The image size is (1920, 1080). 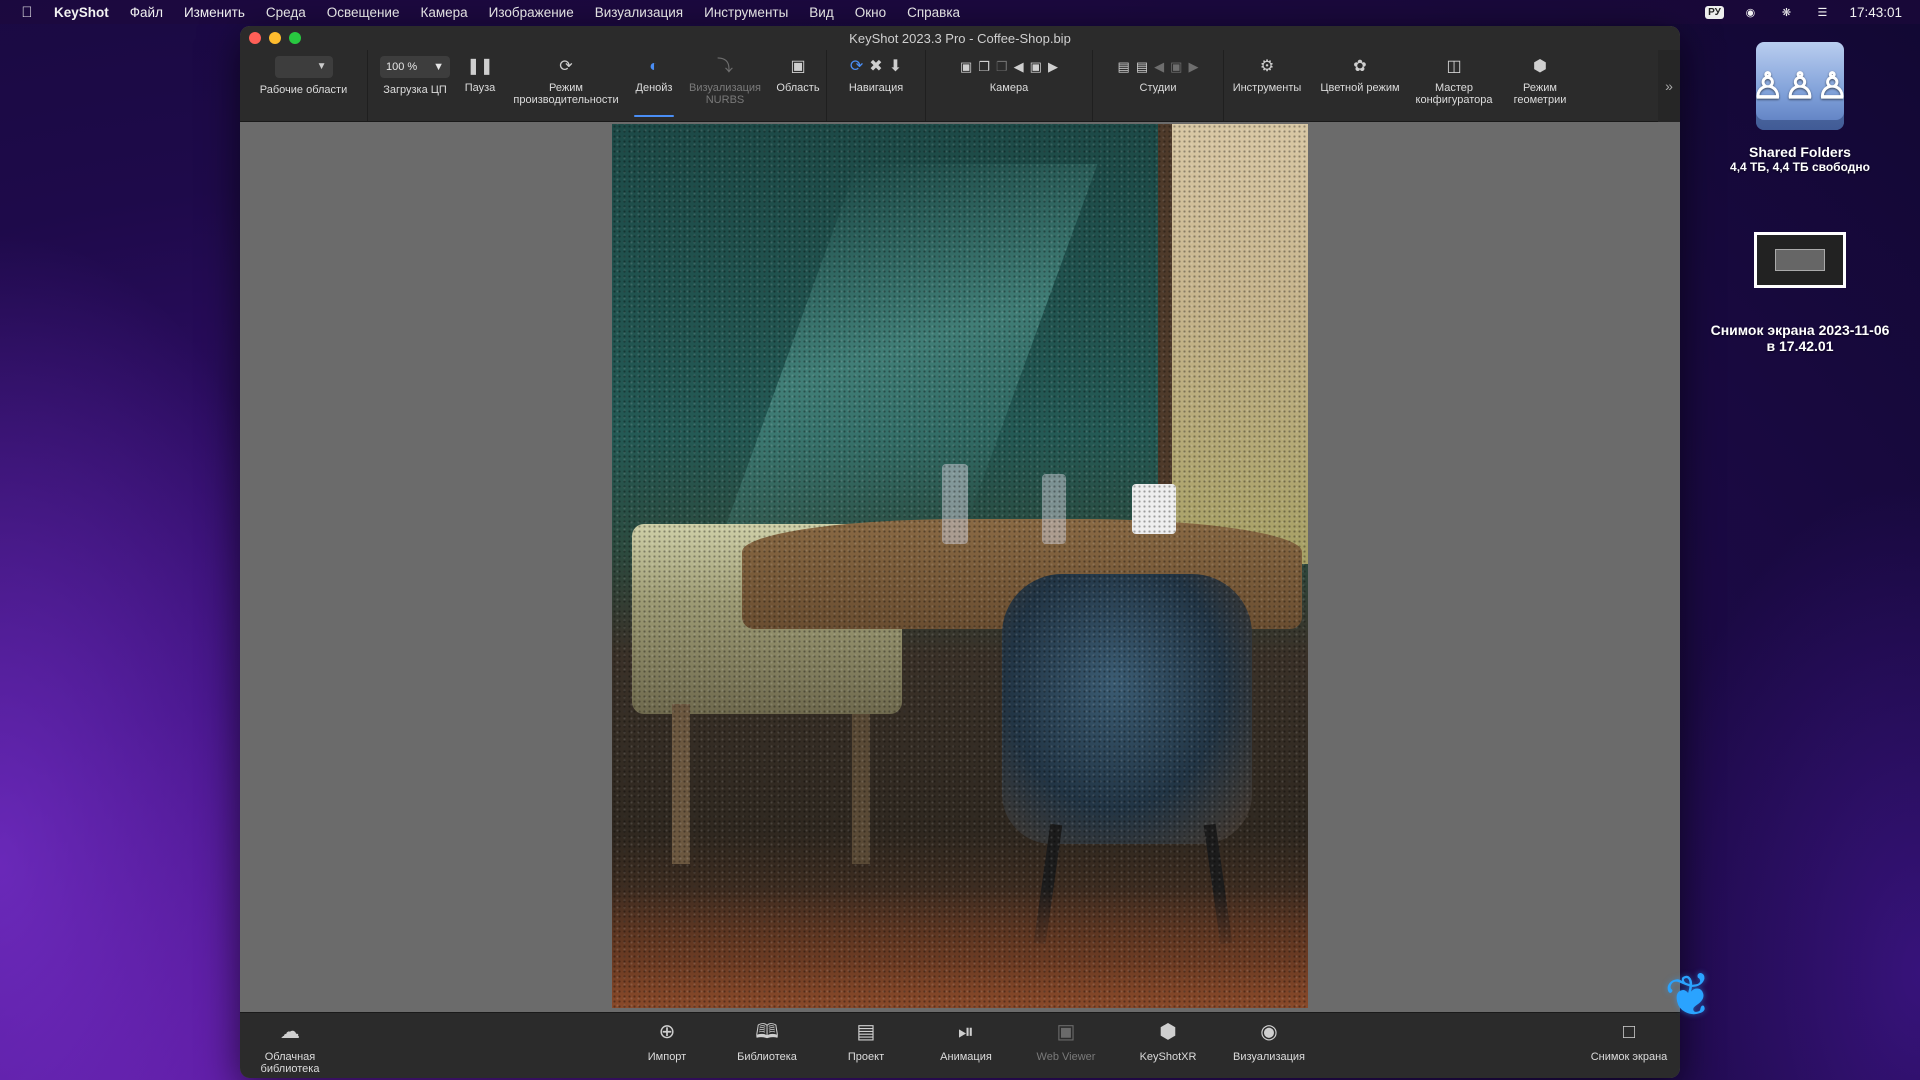 I want to click on palette-icon: ✿, so click(x=1360, y=66).